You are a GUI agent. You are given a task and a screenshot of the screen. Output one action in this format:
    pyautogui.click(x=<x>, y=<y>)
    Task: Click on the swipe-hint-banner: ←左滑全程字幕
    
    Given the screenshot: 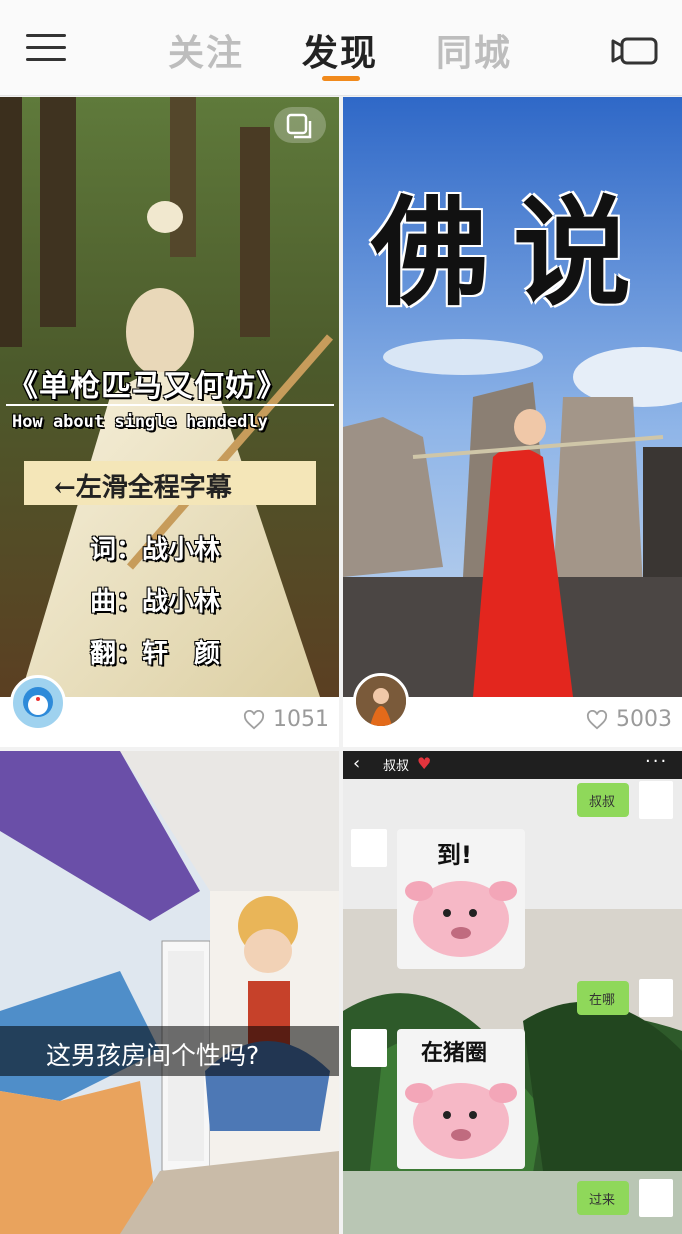 What is the action you would take?
    pyautogui.click(x=170, y=483)
    